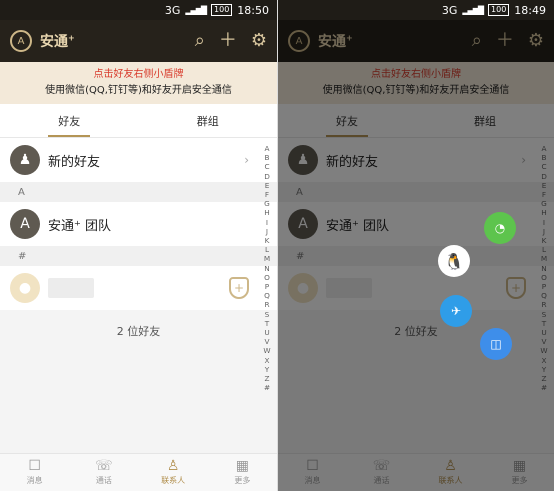  Describe the element at coordinates (266, 332) in the screenshot. I see `index-letter: U` at that location.